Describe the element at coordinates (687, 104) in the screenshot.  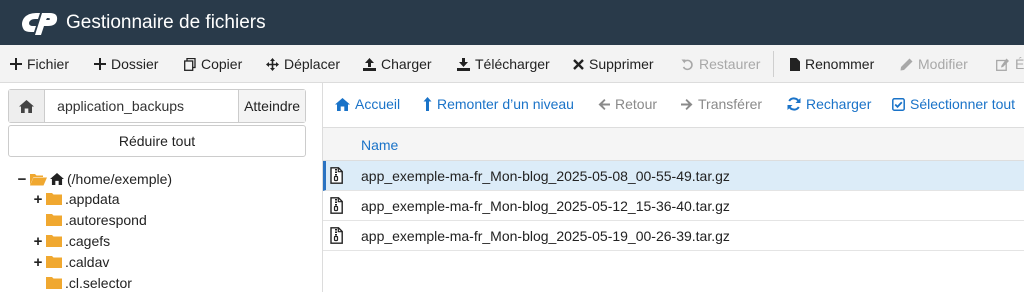
I see `arrow-right-icon` at that location.